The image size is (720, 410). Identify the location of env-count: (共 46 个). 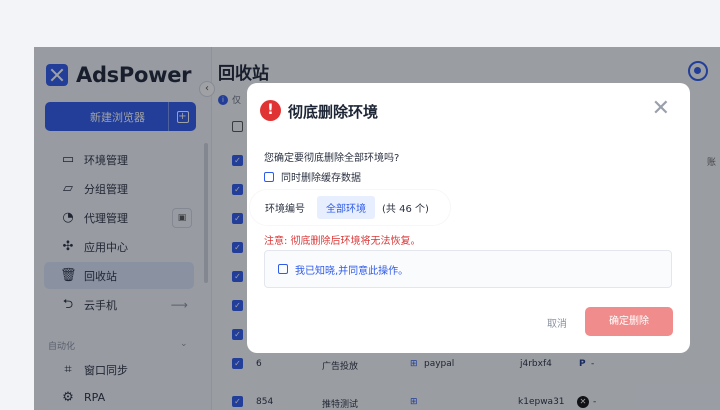
(405, 209).